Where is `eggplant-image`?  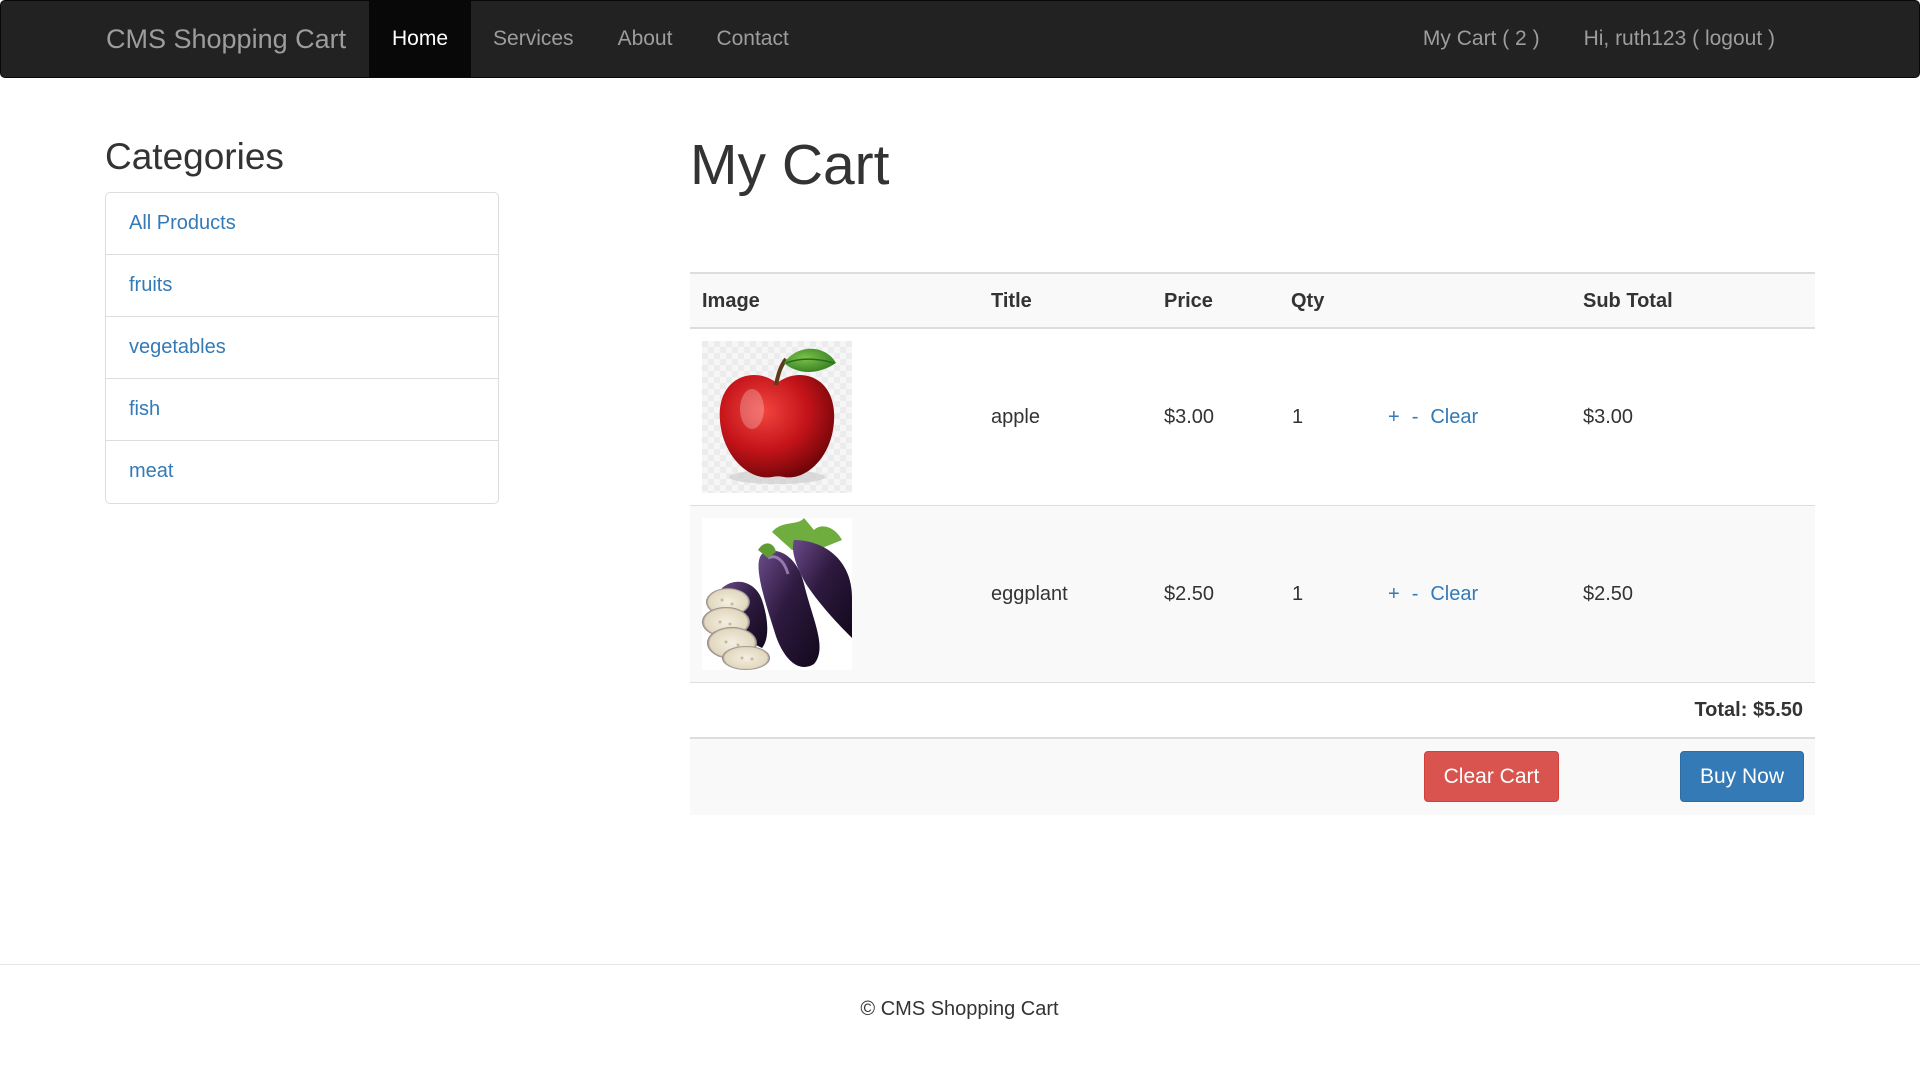 eggplant-image is located at coordinates (777, 594).